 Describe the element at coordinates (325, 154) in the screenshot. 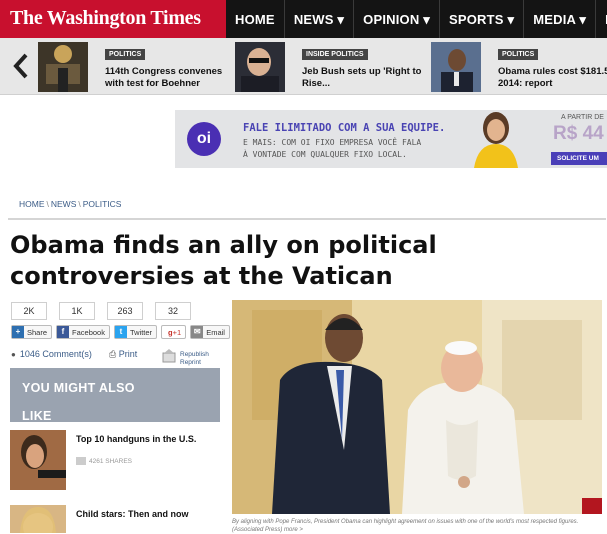

I see `ad-text-line: À VONTADE COM QUALQUER FIXO LOCAL.` at that location.